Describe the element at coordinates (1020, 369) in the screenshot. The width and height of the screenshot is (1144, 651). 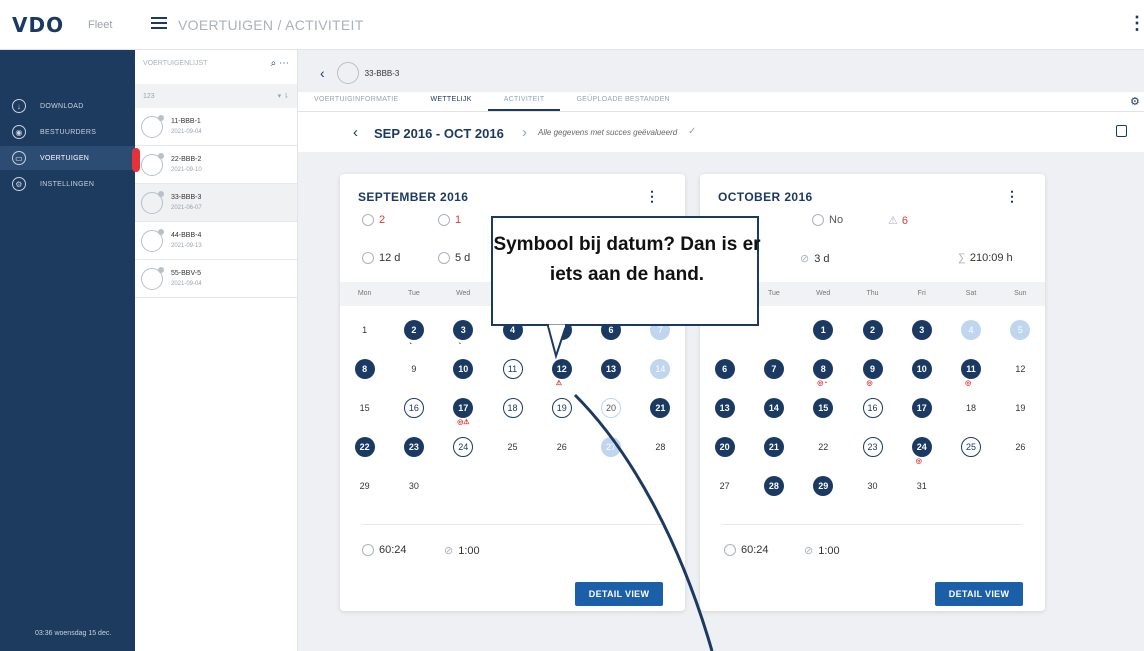
I see `calendar-day: 12` at that location.